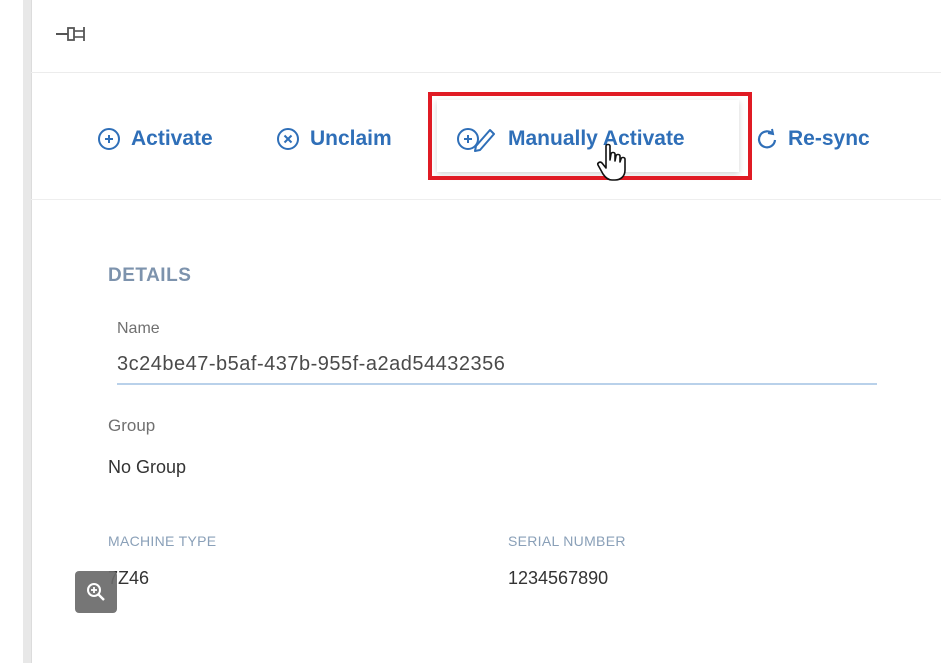  I want to click on unclaim-label: Unclaim, so click(351, 138).